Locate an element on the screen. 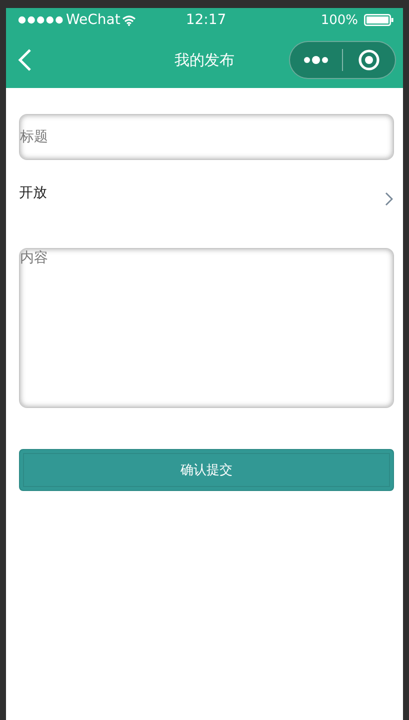 This screenshot has width=409, height=720. more-icon is located at coordinates (316, 60).